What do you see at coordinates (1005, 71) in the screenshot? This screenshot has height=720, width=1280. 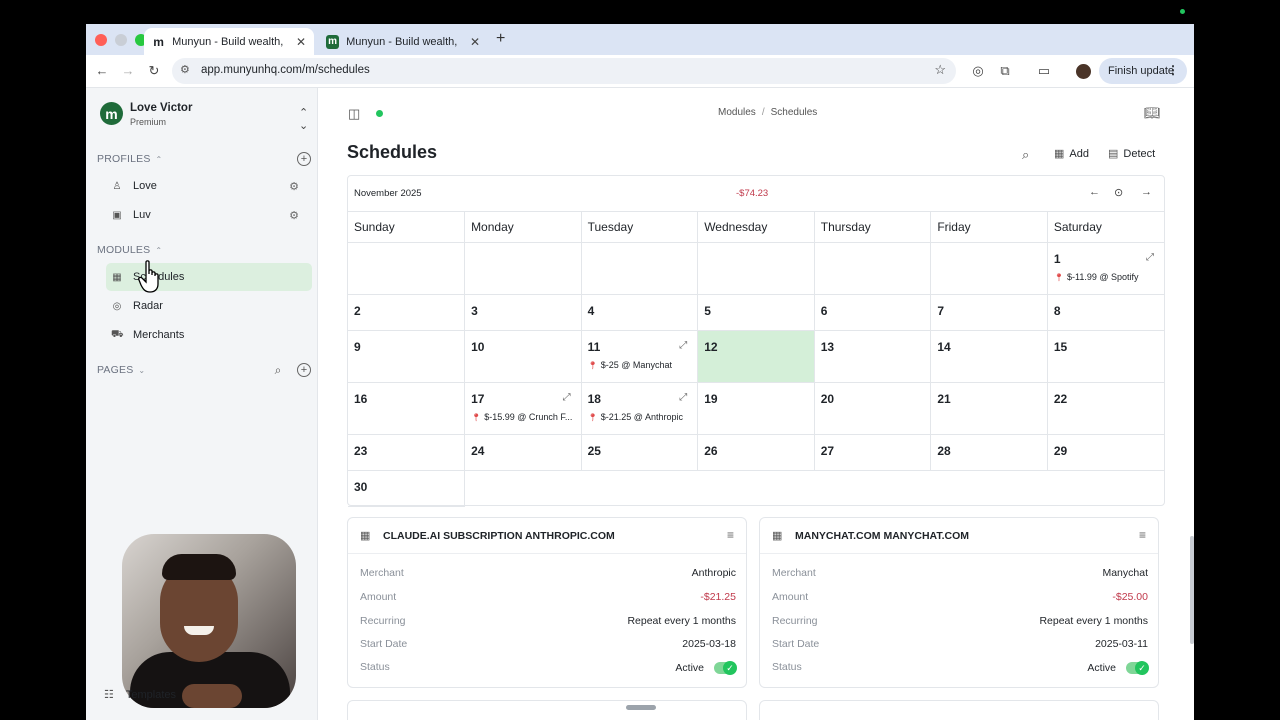 I see `puzzle-extensions-icon: ⧉` at bounding box center [1005, 71].